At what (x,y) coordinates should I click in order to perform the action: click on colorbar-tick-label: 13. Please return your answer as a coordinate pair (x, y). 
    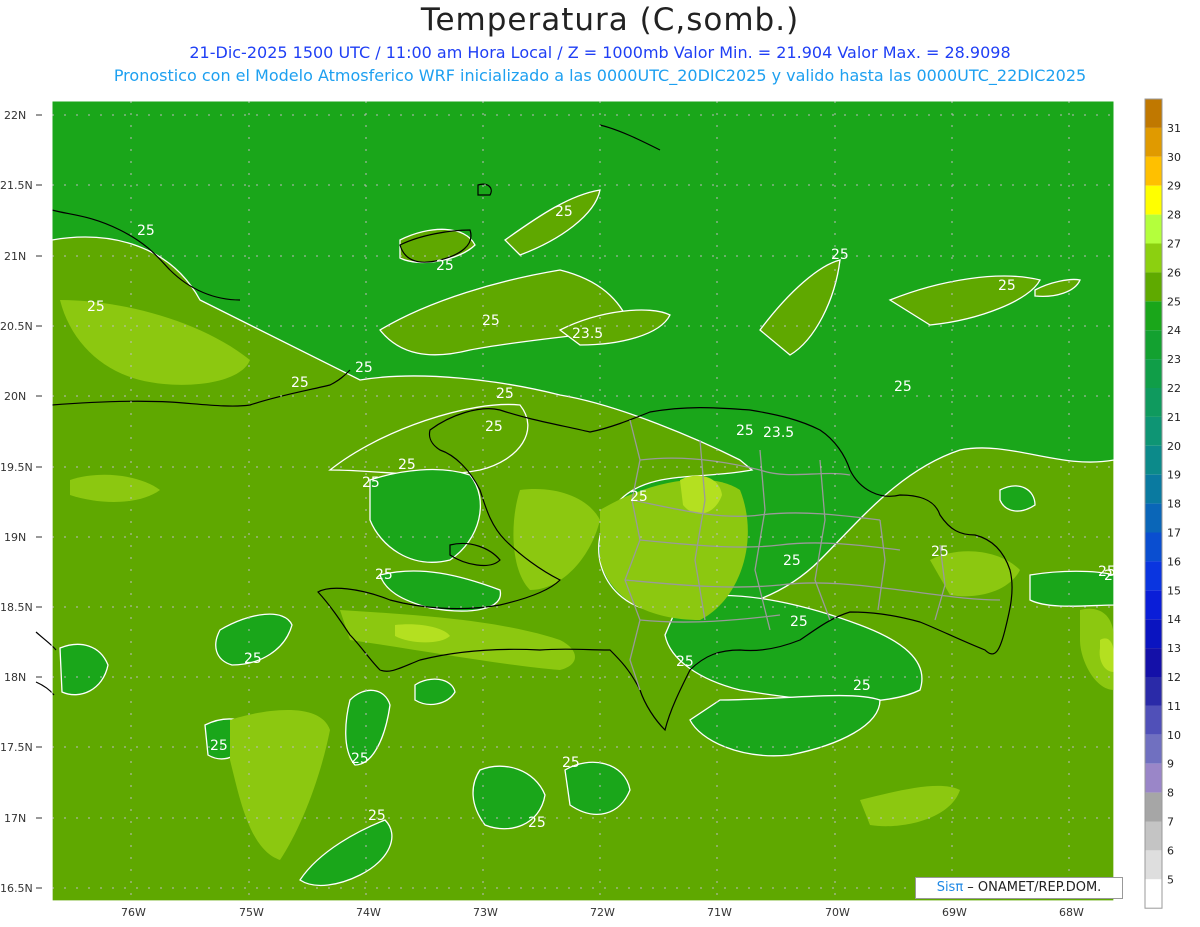
    Looking at the image, I should click on (1174, 648).